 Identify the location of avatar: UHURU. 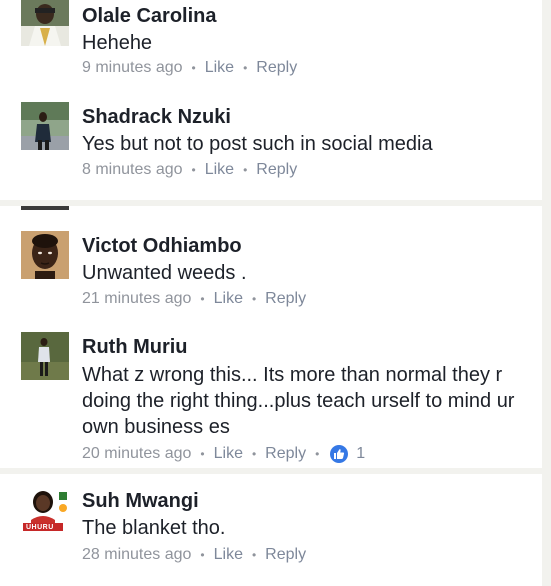
(45, 510).